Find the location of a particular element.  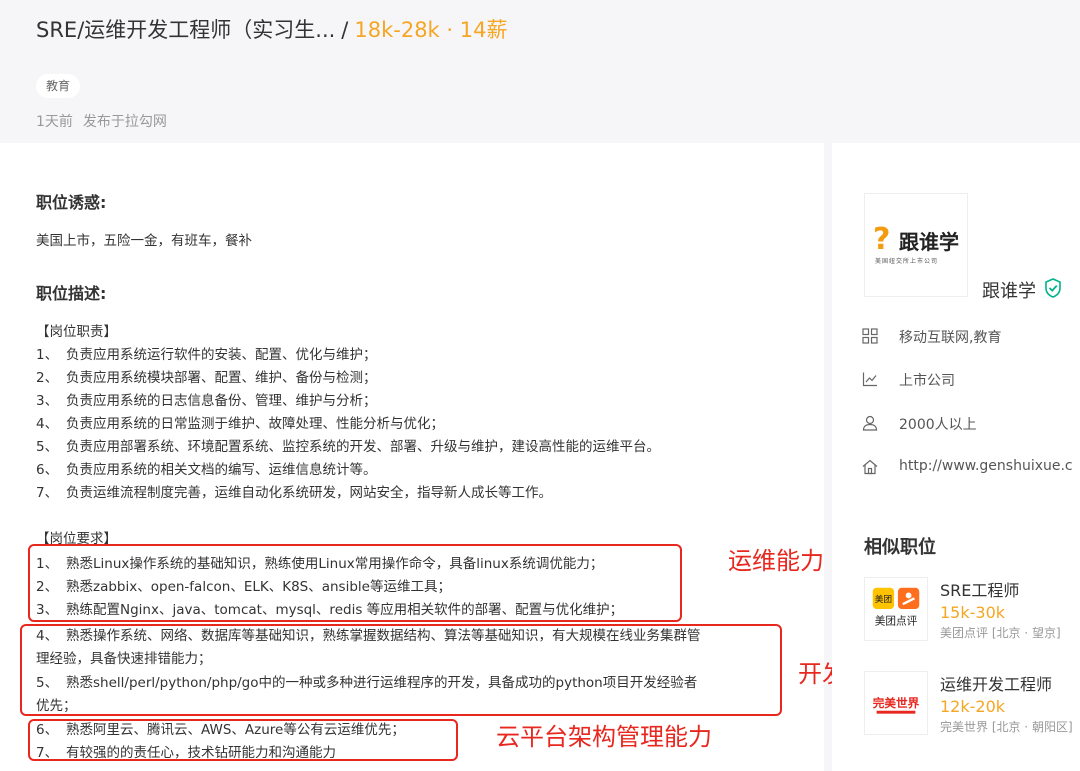

svg-text: 完美世界 is located at coordinates (896, 703).